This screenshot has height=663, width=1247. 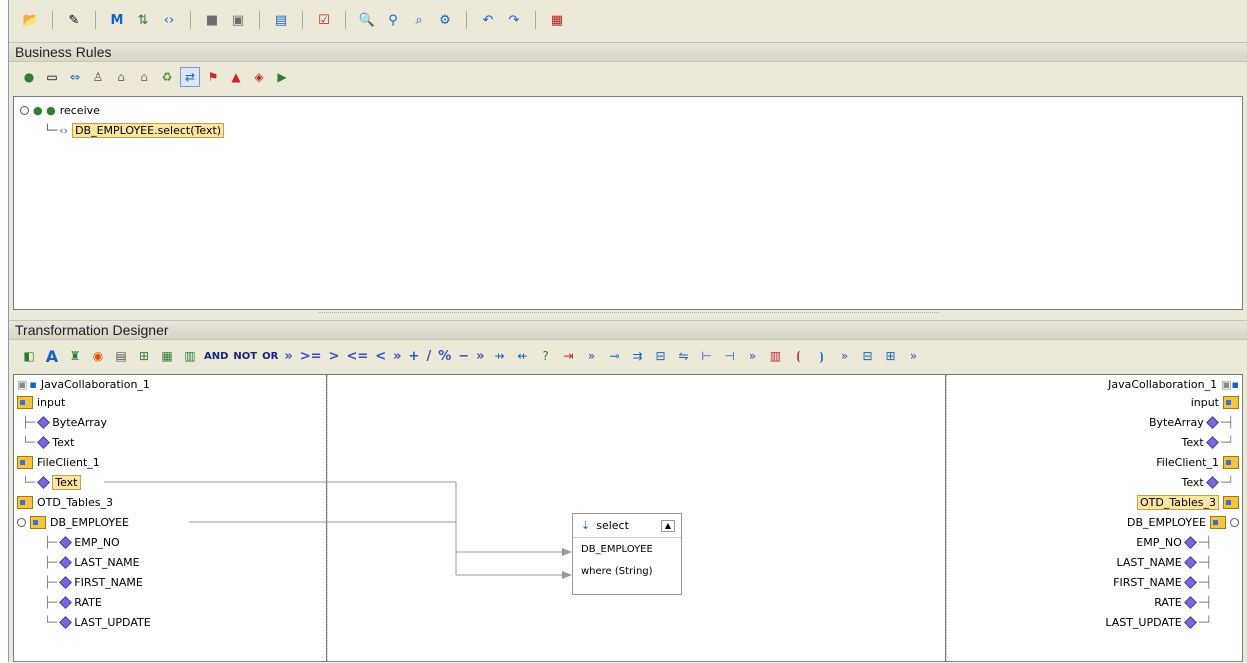 What do you see at coordinates (93, 582) in the screenshot?
I see `tree-node: ├─ FIRST_NAME` at bounding box center [93, 582].